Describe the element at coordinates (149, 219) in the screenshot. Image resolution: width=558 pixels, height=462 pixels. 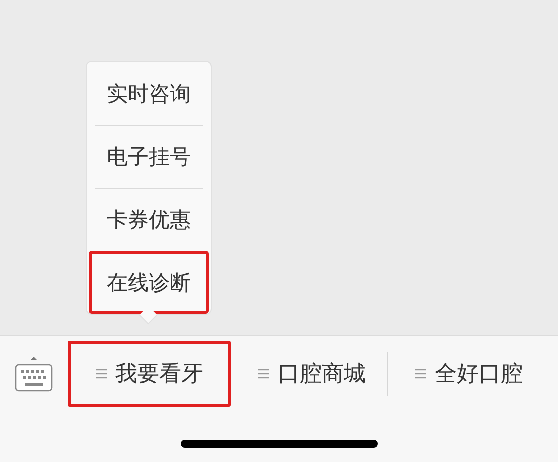
I see `submenu-item: 卡券优惠` at that location.